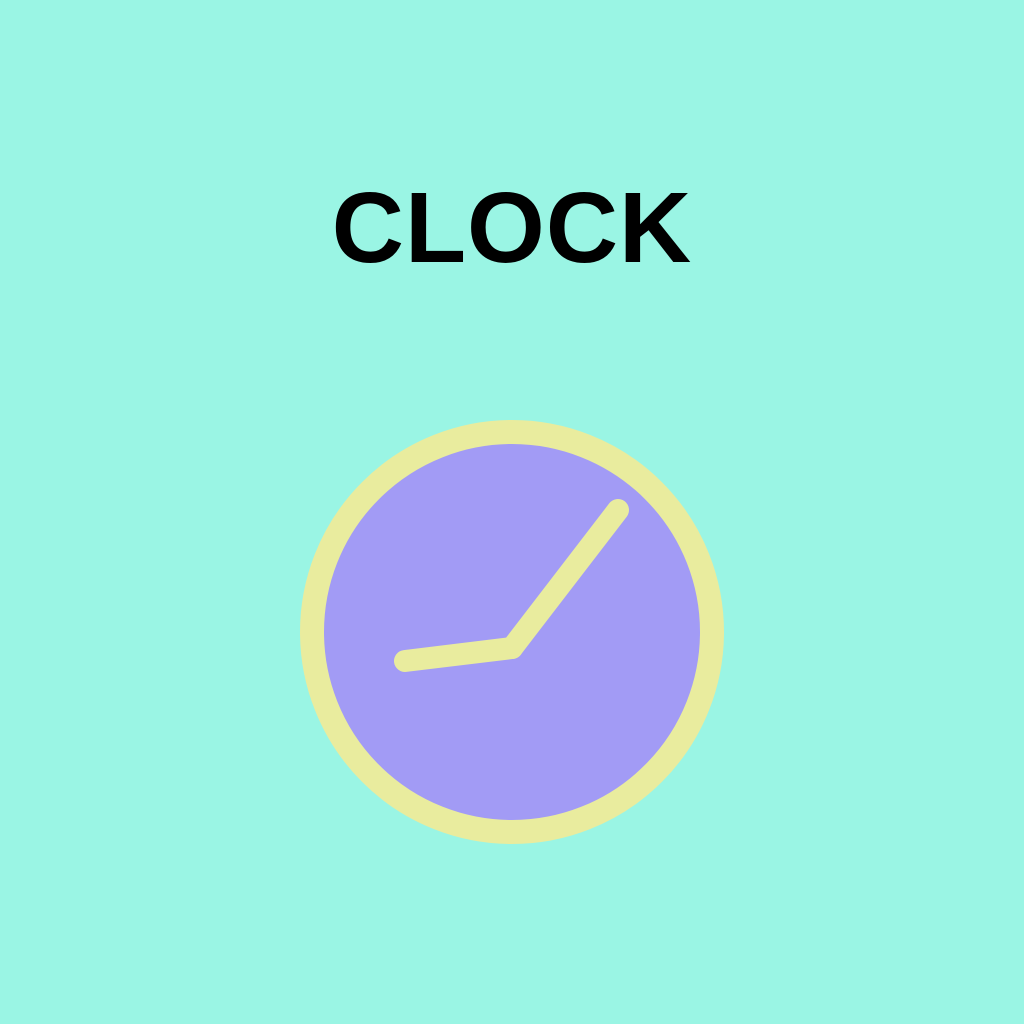  I want to click on clock-hour-hand, so click(458, 654).